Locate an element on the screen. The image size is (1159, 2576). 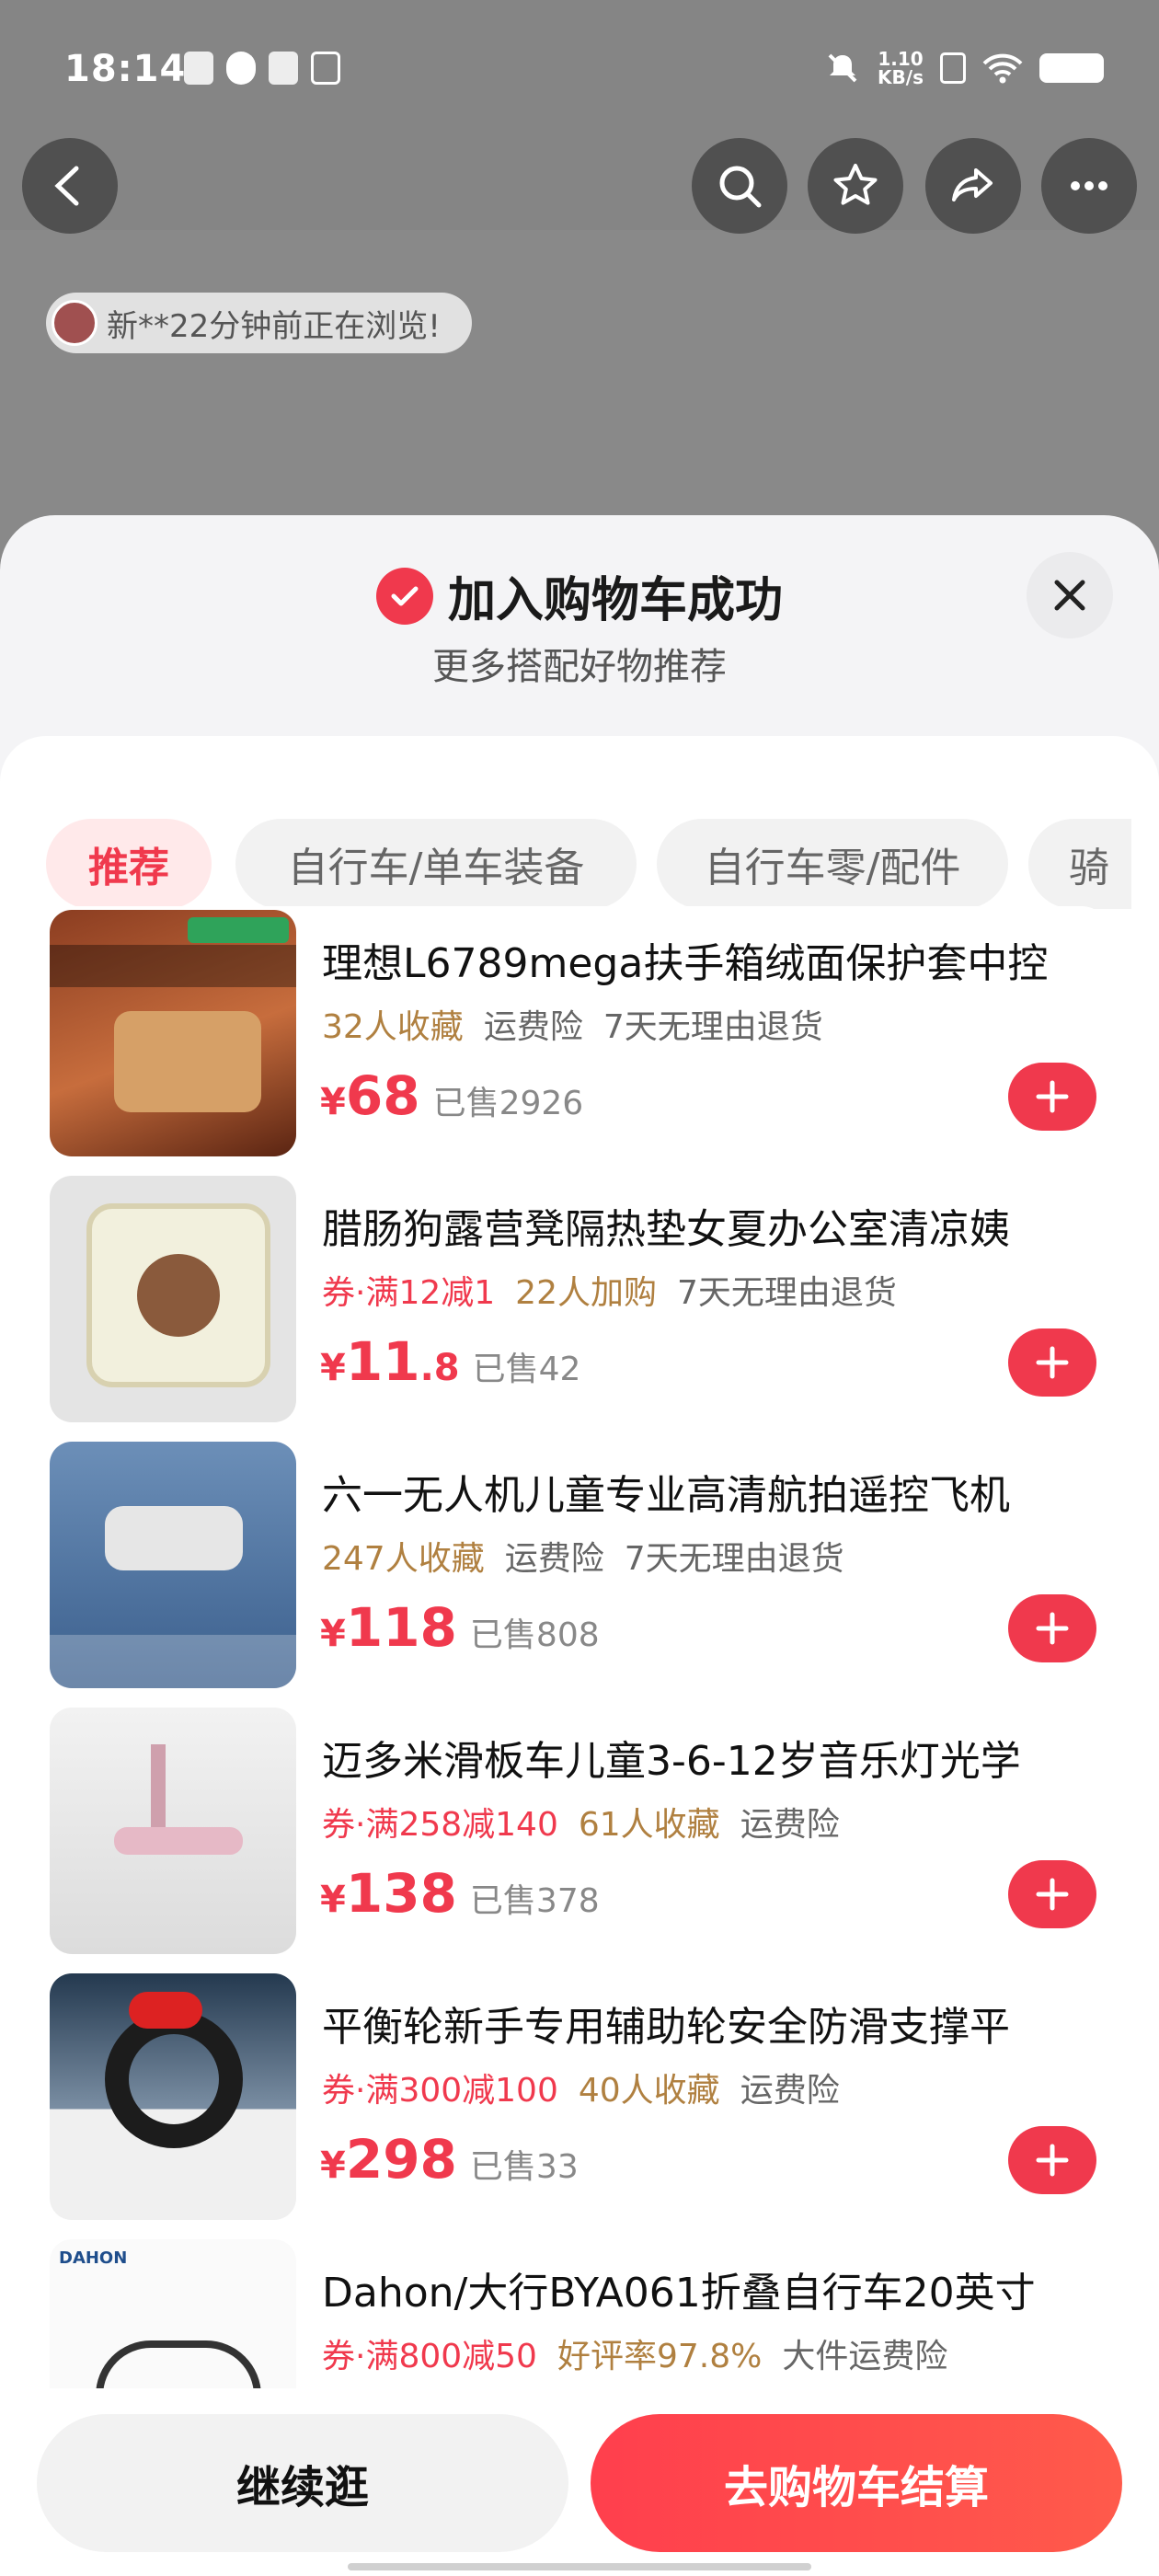
star-icon is located at coordinates (855, 184).